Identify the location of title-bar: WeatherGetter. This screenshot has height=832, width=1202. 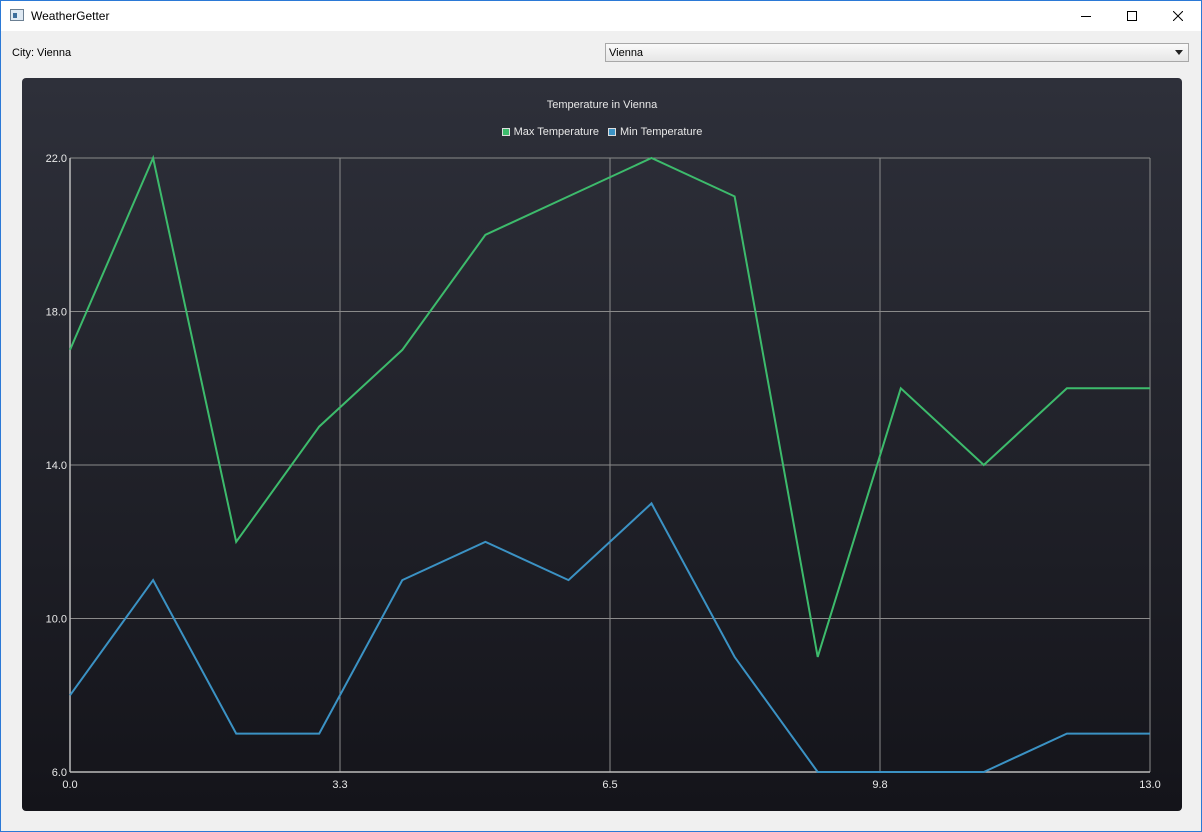
(601, 16).